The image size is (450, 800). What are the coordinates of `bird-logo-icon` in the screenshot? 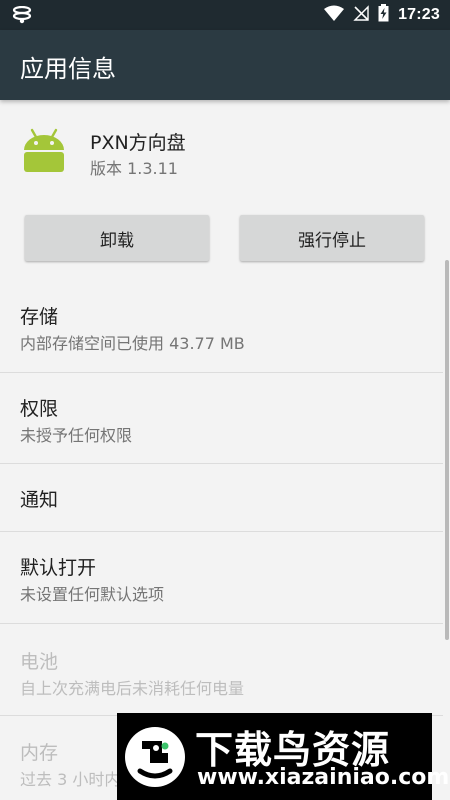 It's located at (155, 759).